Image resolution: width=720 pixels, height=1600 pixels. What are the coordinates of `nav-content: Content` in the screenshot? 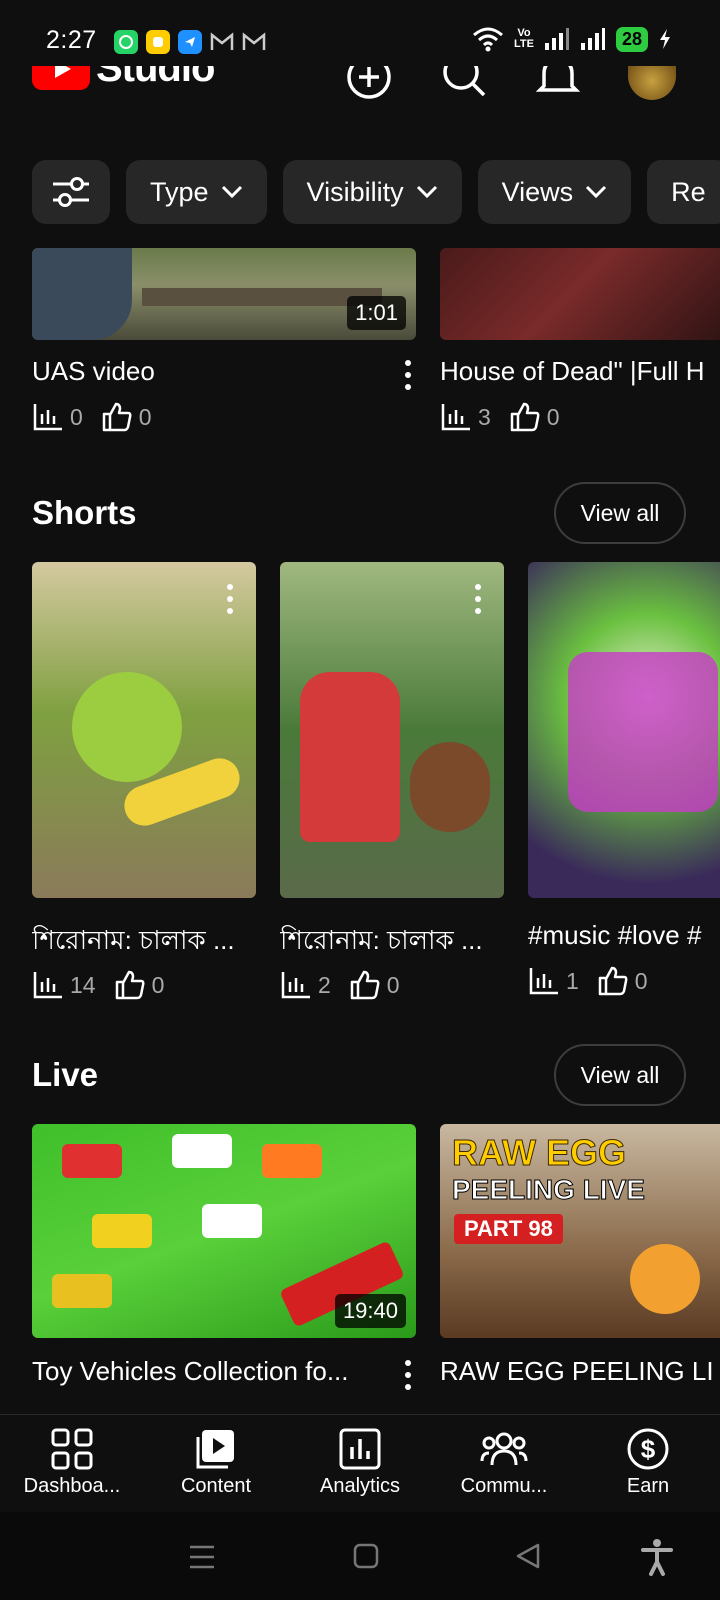 It's located at (216, 1463).